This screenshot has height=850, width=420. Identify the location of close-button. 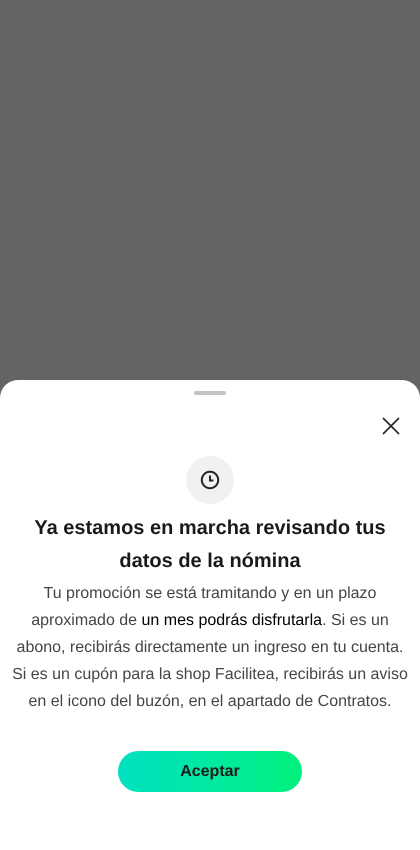
(391, 426).